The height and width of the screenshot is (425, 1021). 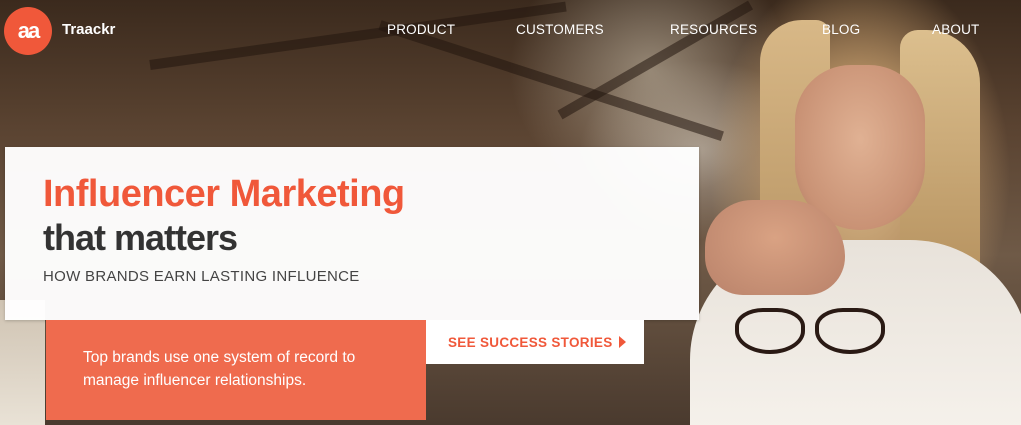 I want to click on nav-item-resources: RESOURCES, so click(x=713, y=29).